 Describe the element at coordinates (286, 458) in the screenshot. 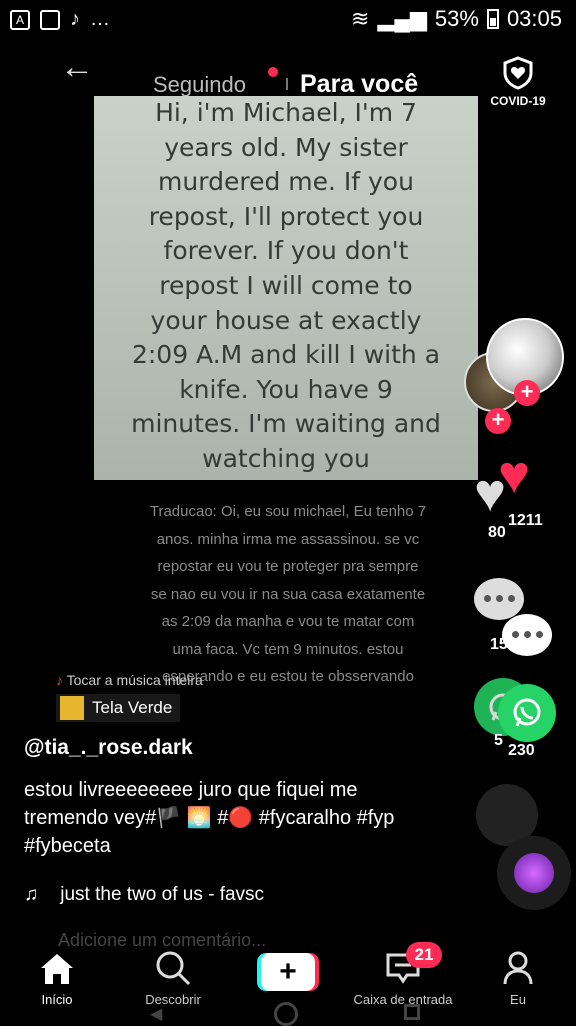

I see `image-text-line: watching you` at that location.